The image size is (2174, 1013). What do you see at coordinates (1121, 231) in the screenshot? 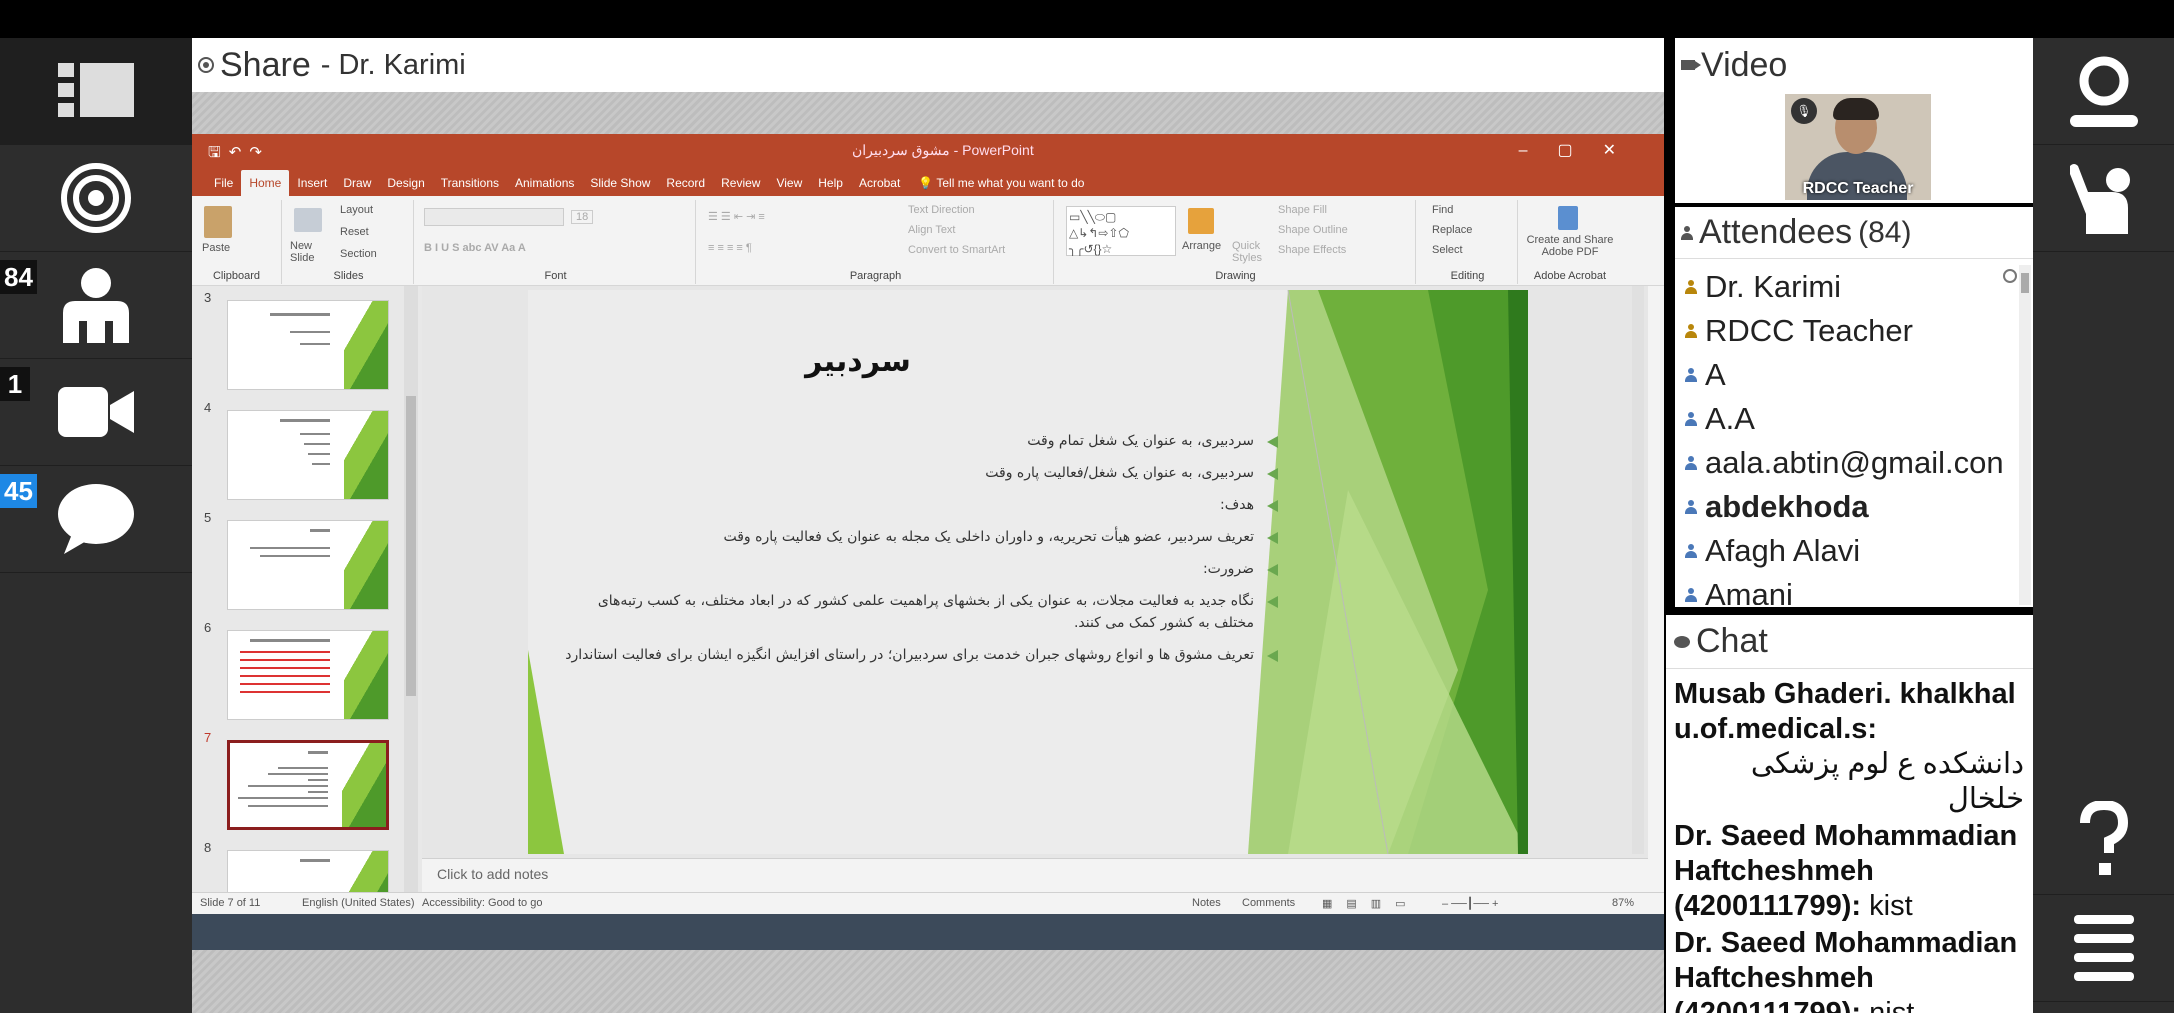
I see `shapes-gallery: ▭╲╲⬭▢ △↳↰⇨⇧⬠ ╮╭↺{}☆` at bounding box center [1121, 231].